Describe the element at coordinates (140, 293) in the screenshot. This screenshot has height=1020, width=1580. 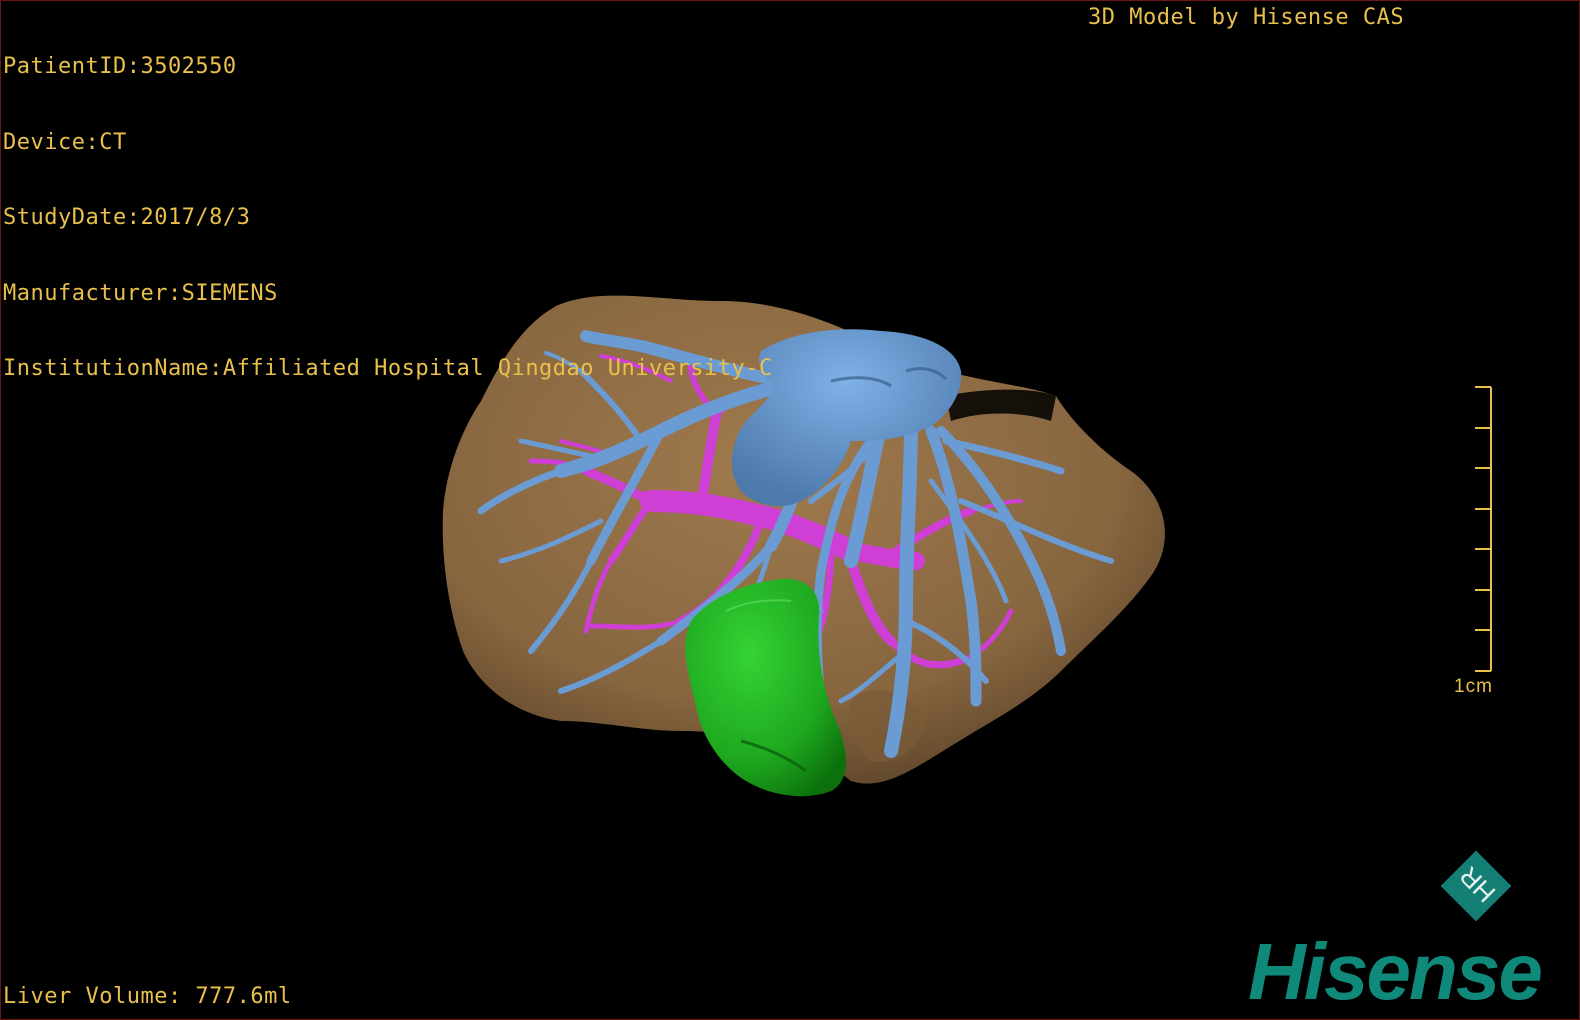
I see `manufacturer: Manufacturer:SIEMENS` at that location.